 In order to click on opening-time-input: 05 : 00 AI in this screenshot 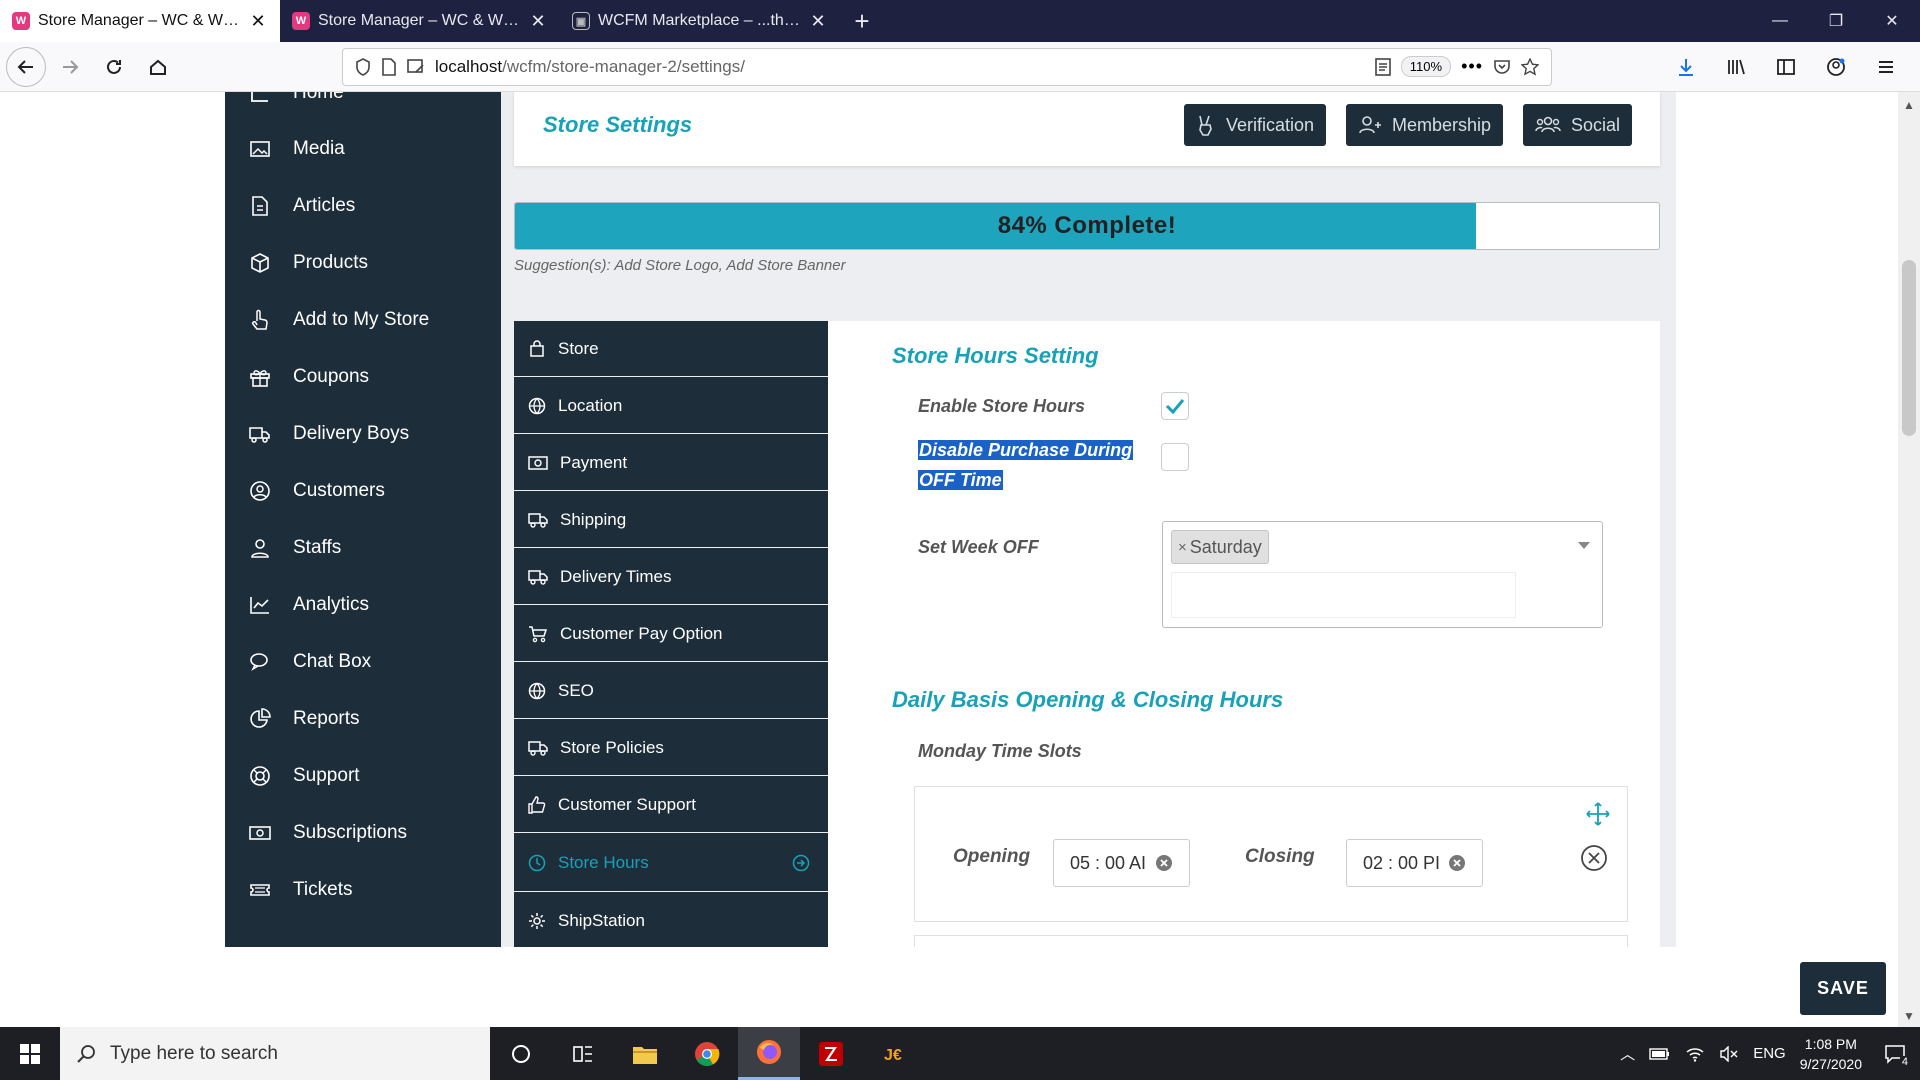, I will do `click(1121, 863)`.